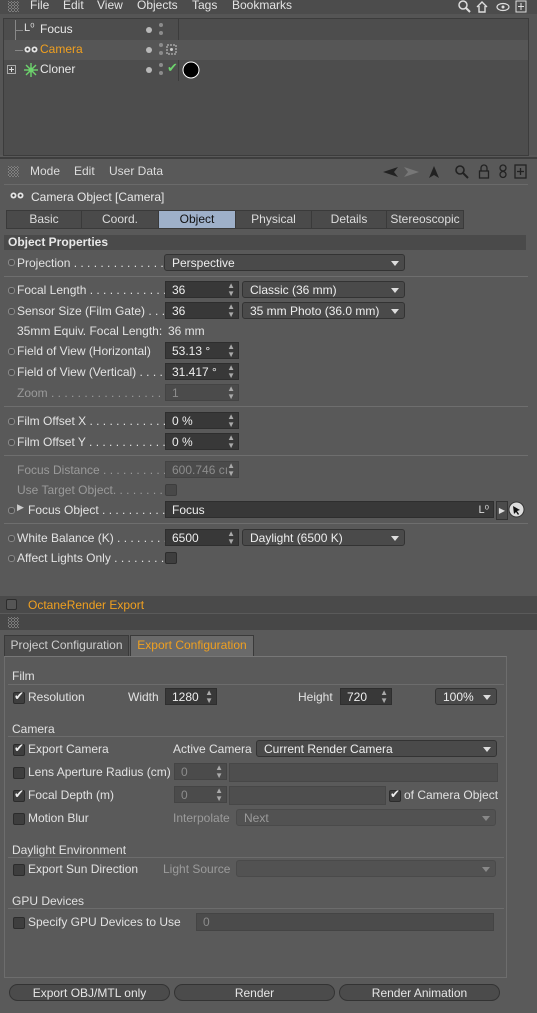 This screenshot has height=1013, width=537. I want to click on tab-details: Details, so click(349, 219).